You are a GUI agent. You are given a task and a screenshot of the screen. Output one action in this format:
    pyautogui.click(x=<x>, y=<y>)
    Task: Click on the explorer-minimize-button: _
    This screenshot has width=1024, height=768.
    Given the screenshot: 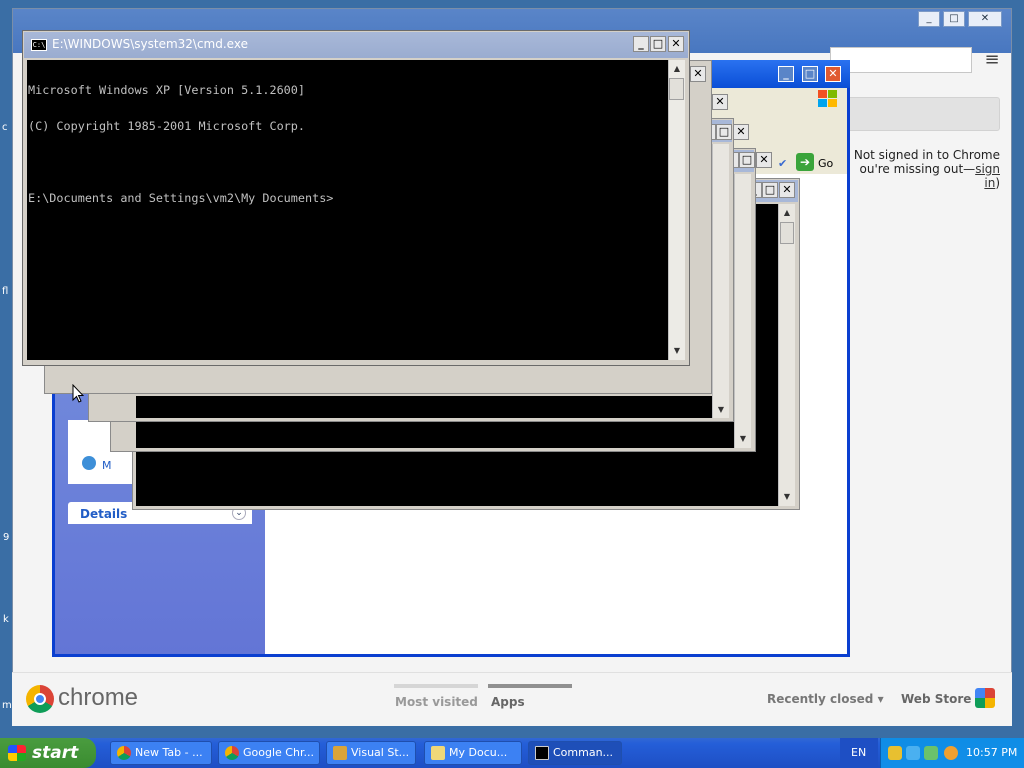 What is the action you would take?
    pyautogui.click(x=786, y=74)
    